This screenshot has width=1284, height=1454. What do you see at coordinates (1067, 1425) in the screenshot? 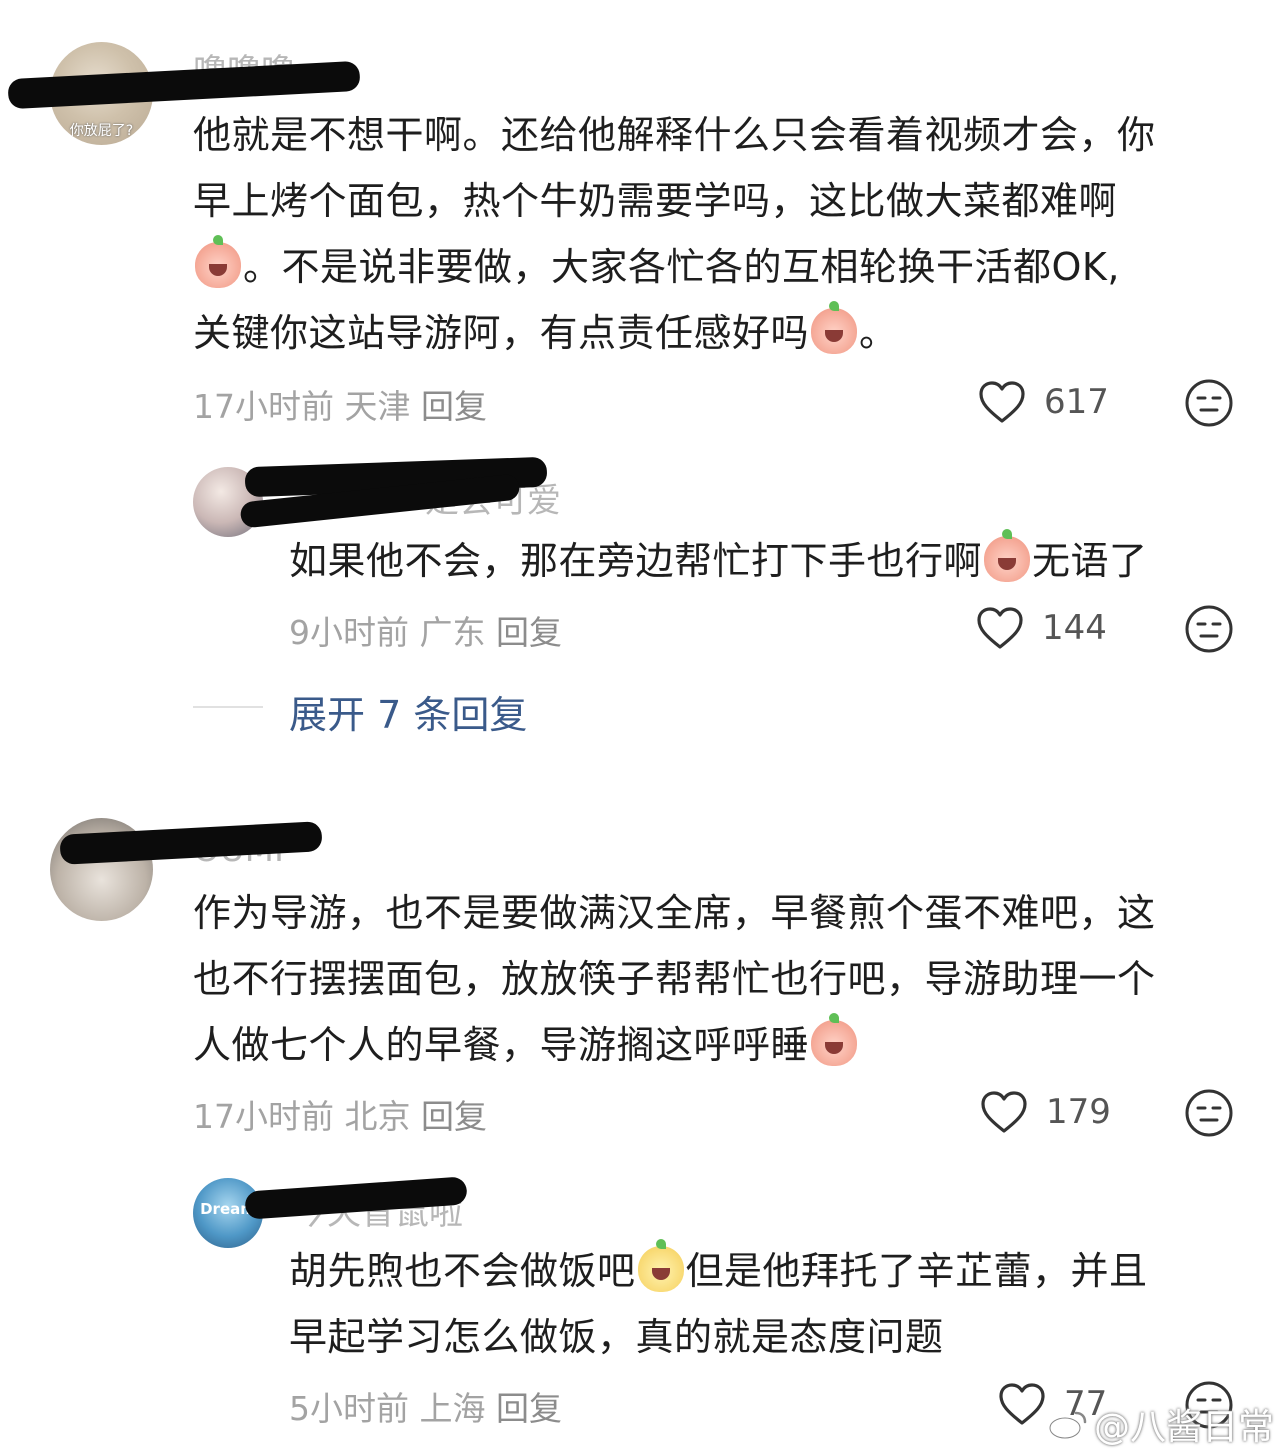
I see `weibo-logo-icon` at bounding box center [1067, 1425].